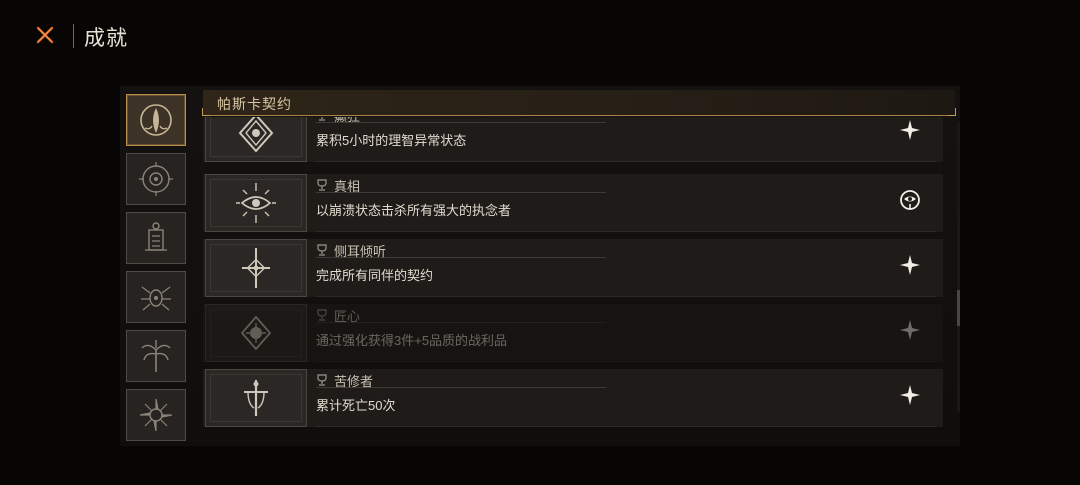 Image resolution: width=1080 pixels, height=485 pixels. Describe the element at coordinates (540, 36) in the screenshot. I see `top-bar: 成就` at that location.